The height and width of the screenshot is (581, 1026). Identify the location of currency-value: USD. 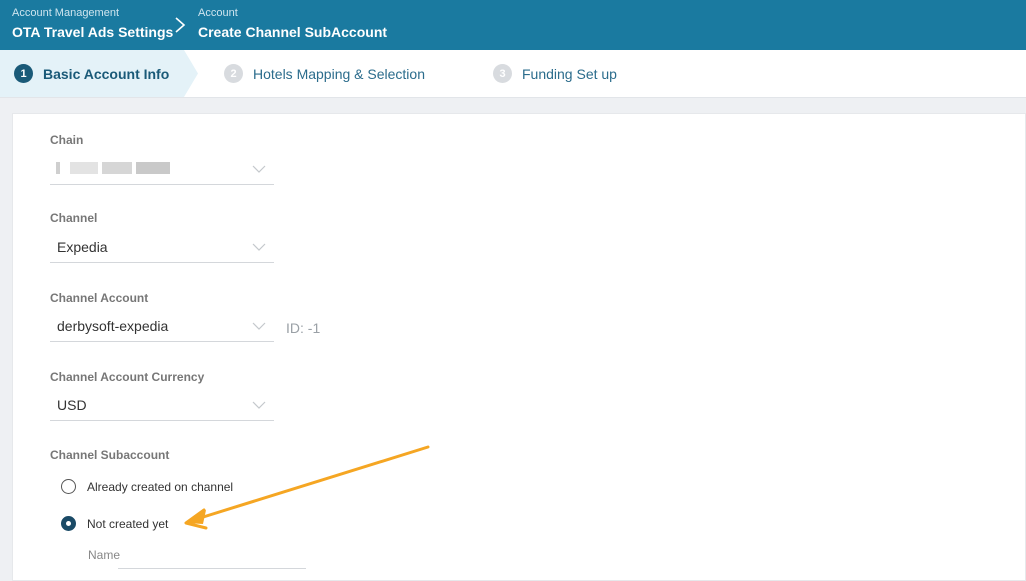
(72, 405).